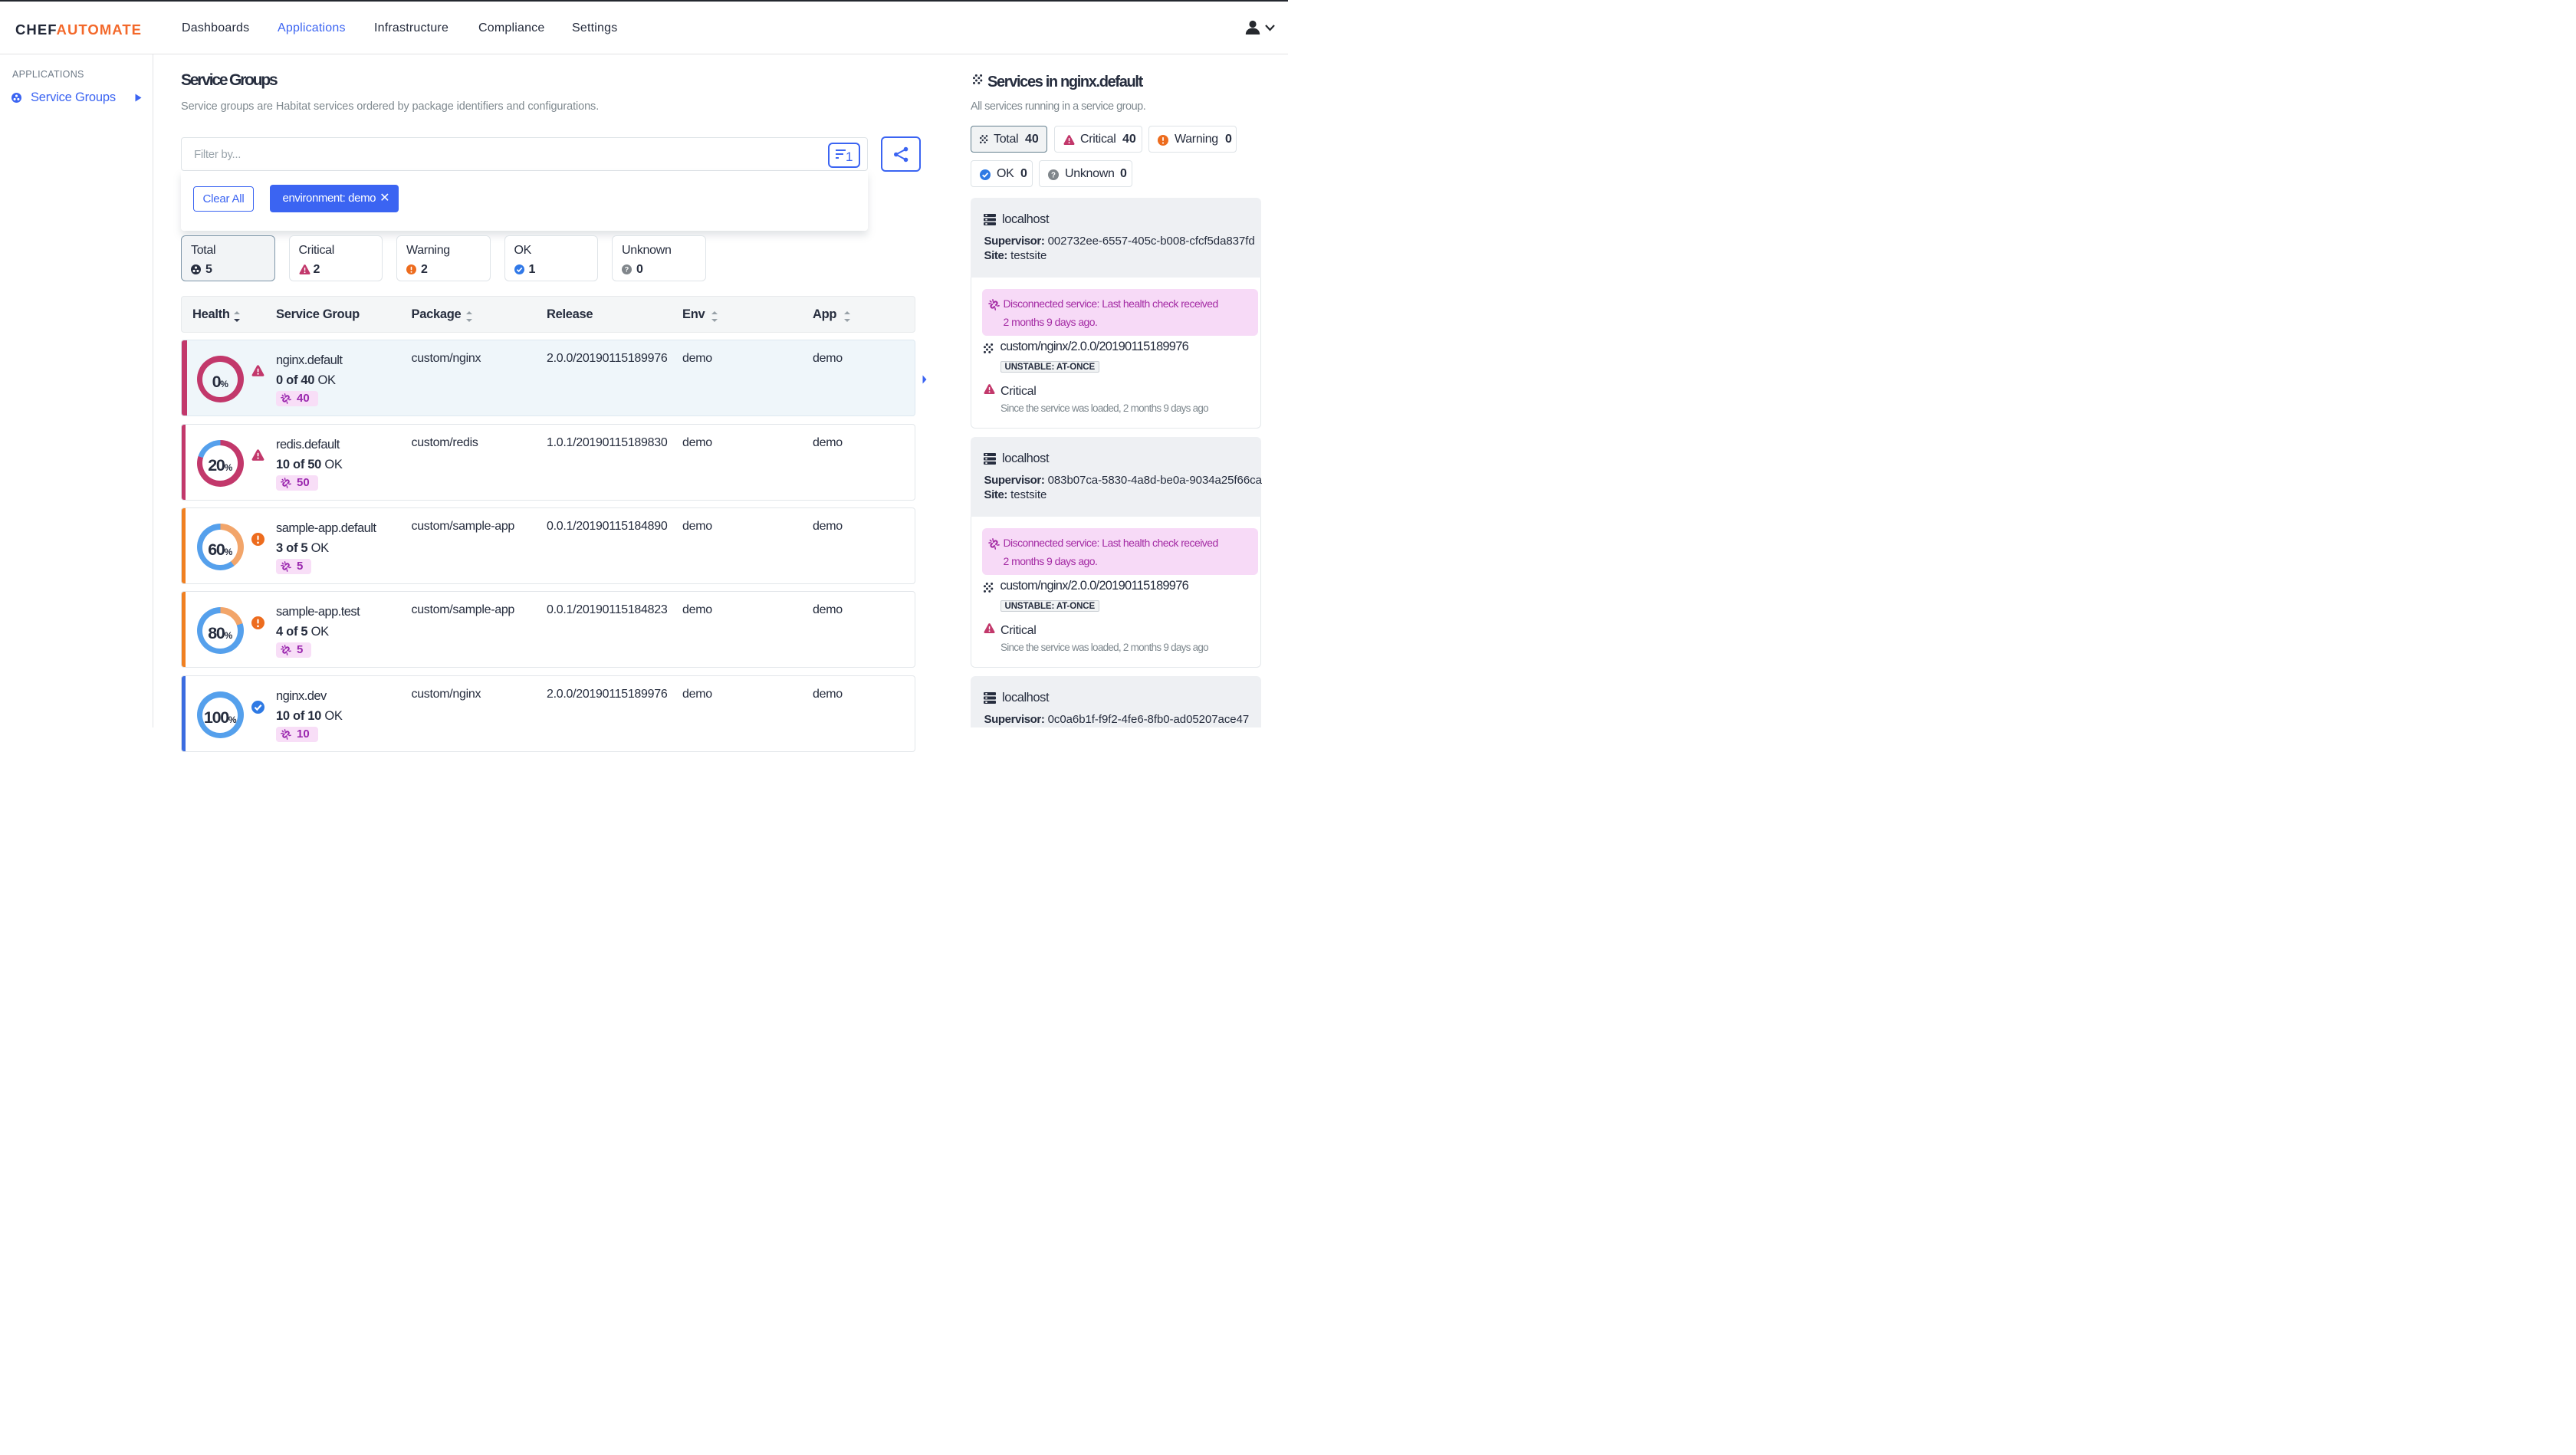 The height and width of the screenshot is (1455, 2576). What do you see at coordinates (849, 156) in the screenshot?
I see `svg-text: 1` at bounding box center [849, 156].